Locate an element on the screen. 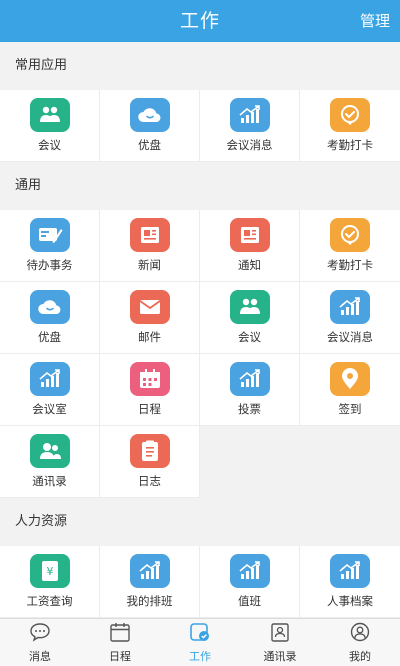 The image size is (400, 666). app-tile-label: 工资查询 is located at coordinates (49, 601).